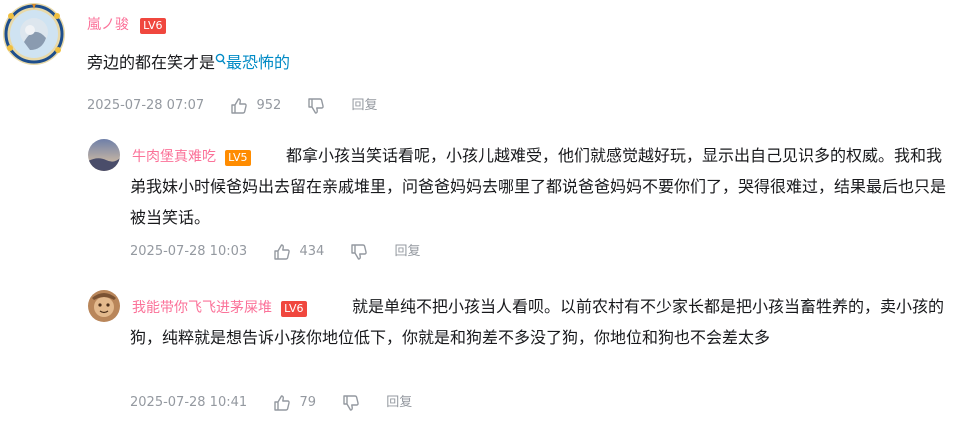 This screenshot has height=422, width=963. I want to click on avatar-frame, so click(34, 34).